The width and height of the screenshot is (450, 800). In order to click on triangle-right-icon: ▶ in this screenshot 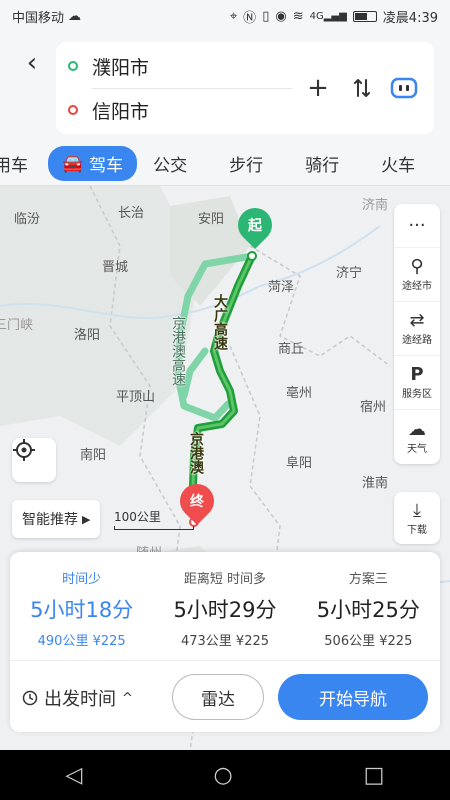, I will do `click(86, 519)`.